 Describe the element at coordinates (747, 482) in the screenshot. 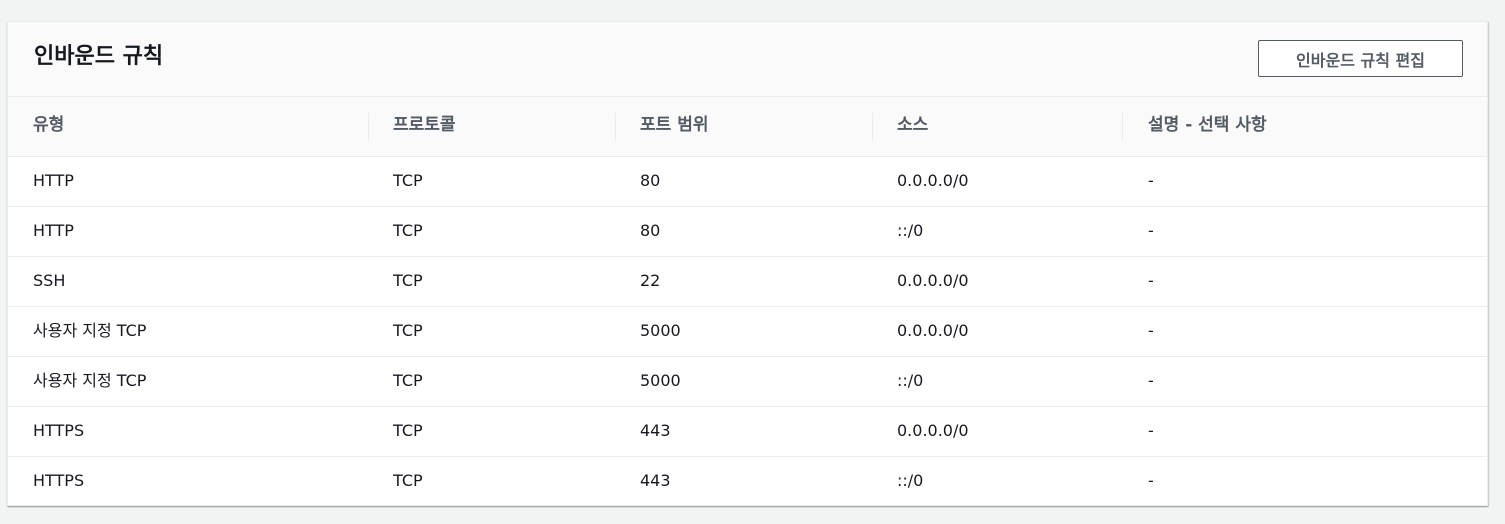

I see `table-row: HTTPS TCP 443 ::/0 -` at that location.